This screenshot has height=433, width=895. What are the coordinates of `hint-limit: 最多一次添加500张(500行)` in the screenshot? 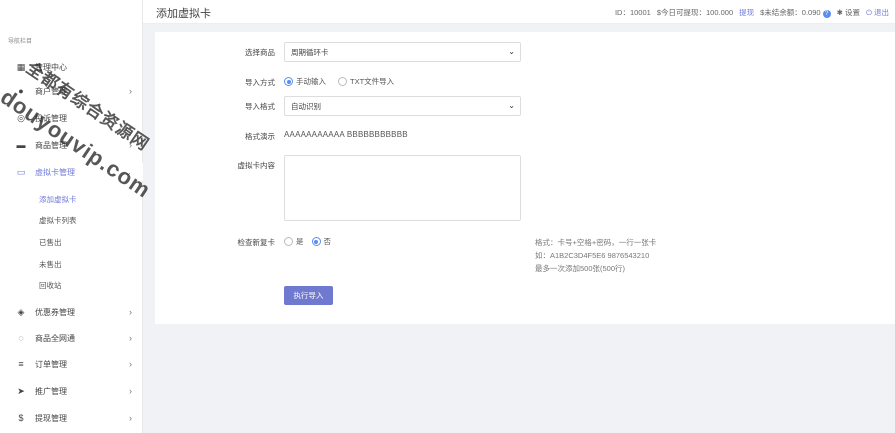 It's located at (580, 268).